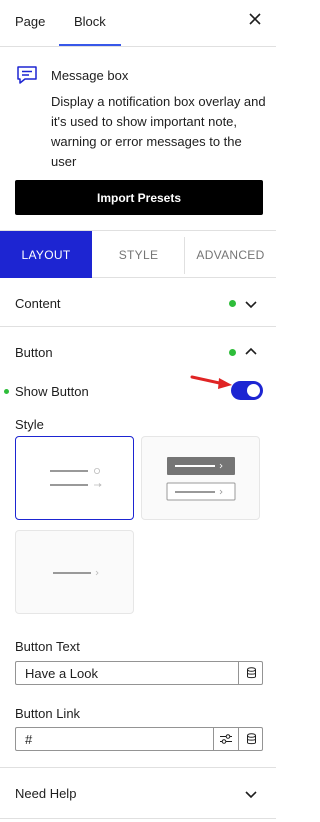  I want to click on show-button-toggle, so click(247, 390).